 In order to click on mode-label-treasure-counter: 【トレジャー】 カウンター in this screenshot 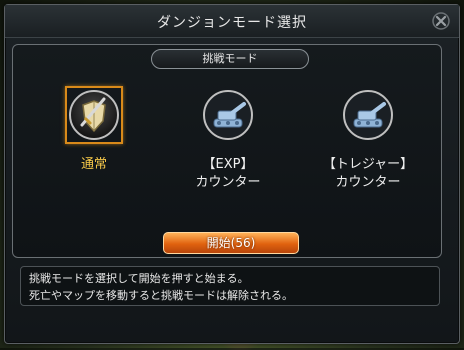, I will do `click(368, 173)`.